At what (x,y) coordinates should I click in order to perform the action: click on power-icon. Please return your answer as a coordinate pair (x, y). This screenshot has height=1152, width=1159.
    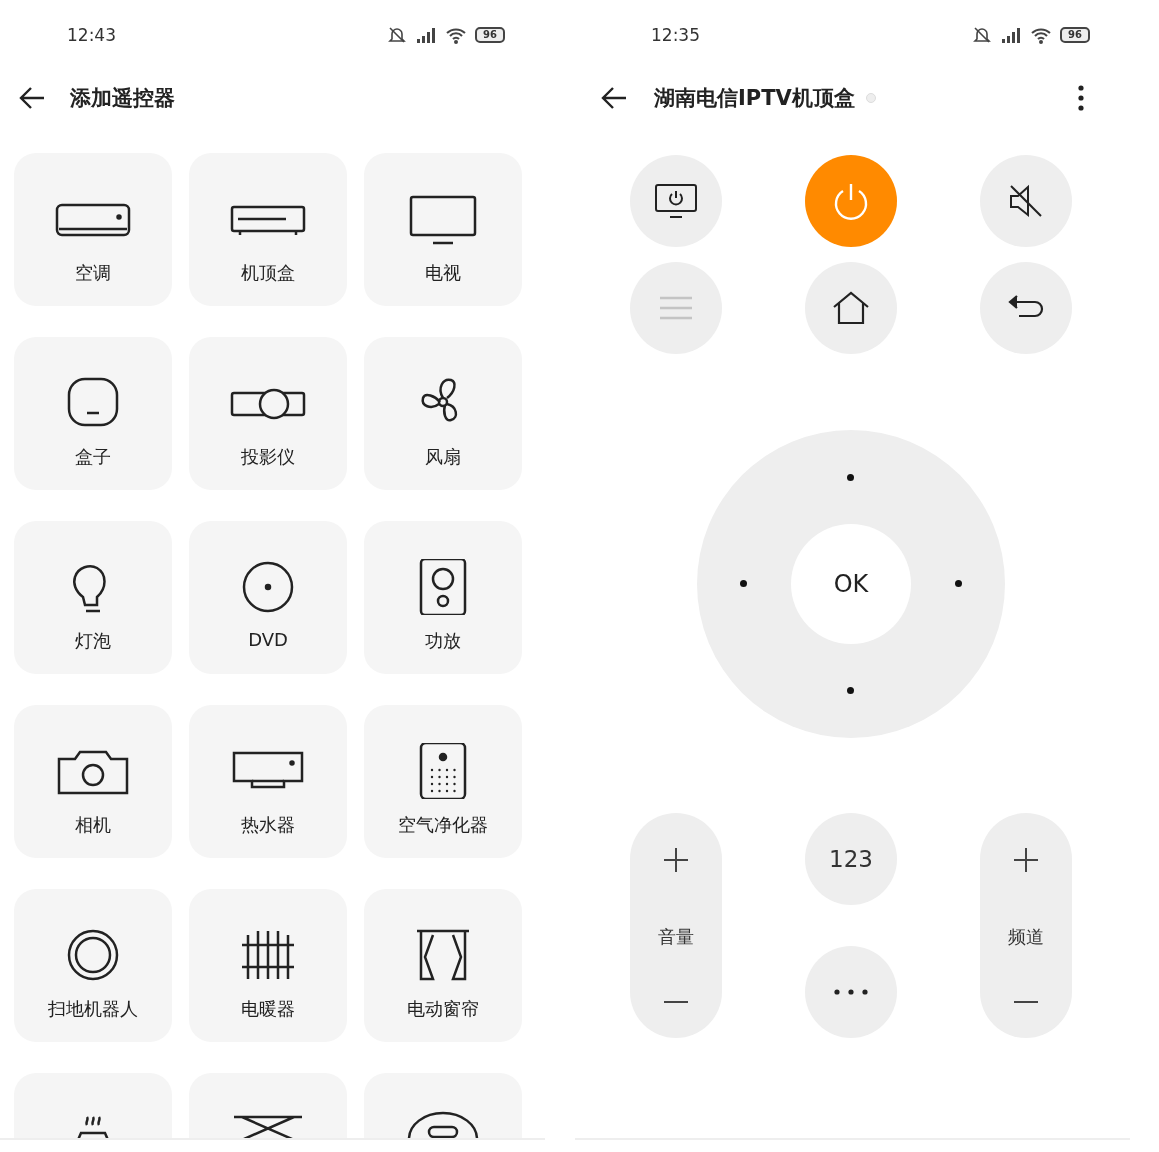
    Looking at the image, I should click on (851, 201).